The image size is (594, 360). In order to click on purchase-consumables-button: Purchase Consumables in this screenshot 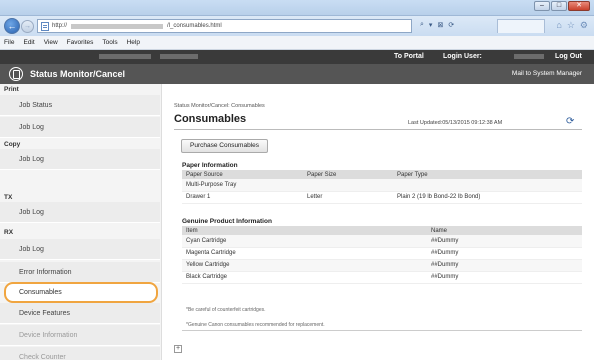, I will do `click(225, 146)`.